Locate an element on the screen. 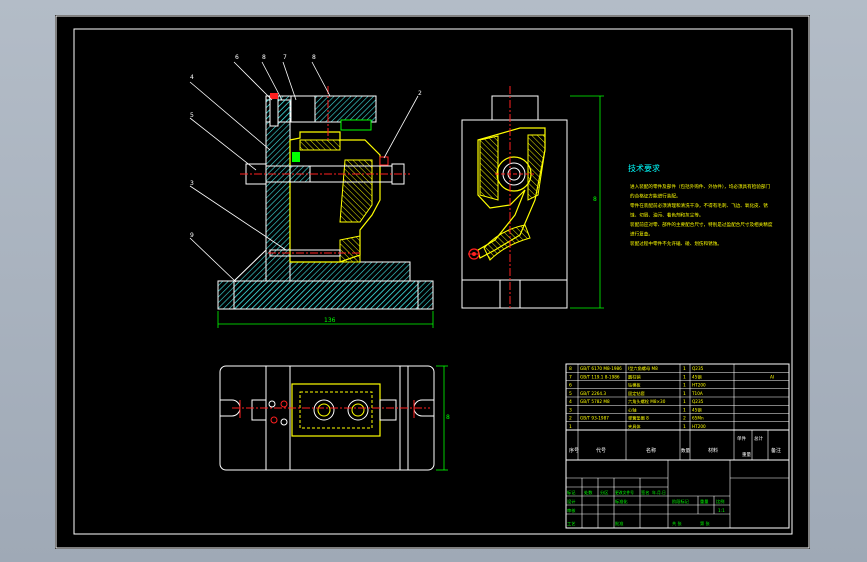  bom-name: 固定钻套 is located at coordinates (637, 393).